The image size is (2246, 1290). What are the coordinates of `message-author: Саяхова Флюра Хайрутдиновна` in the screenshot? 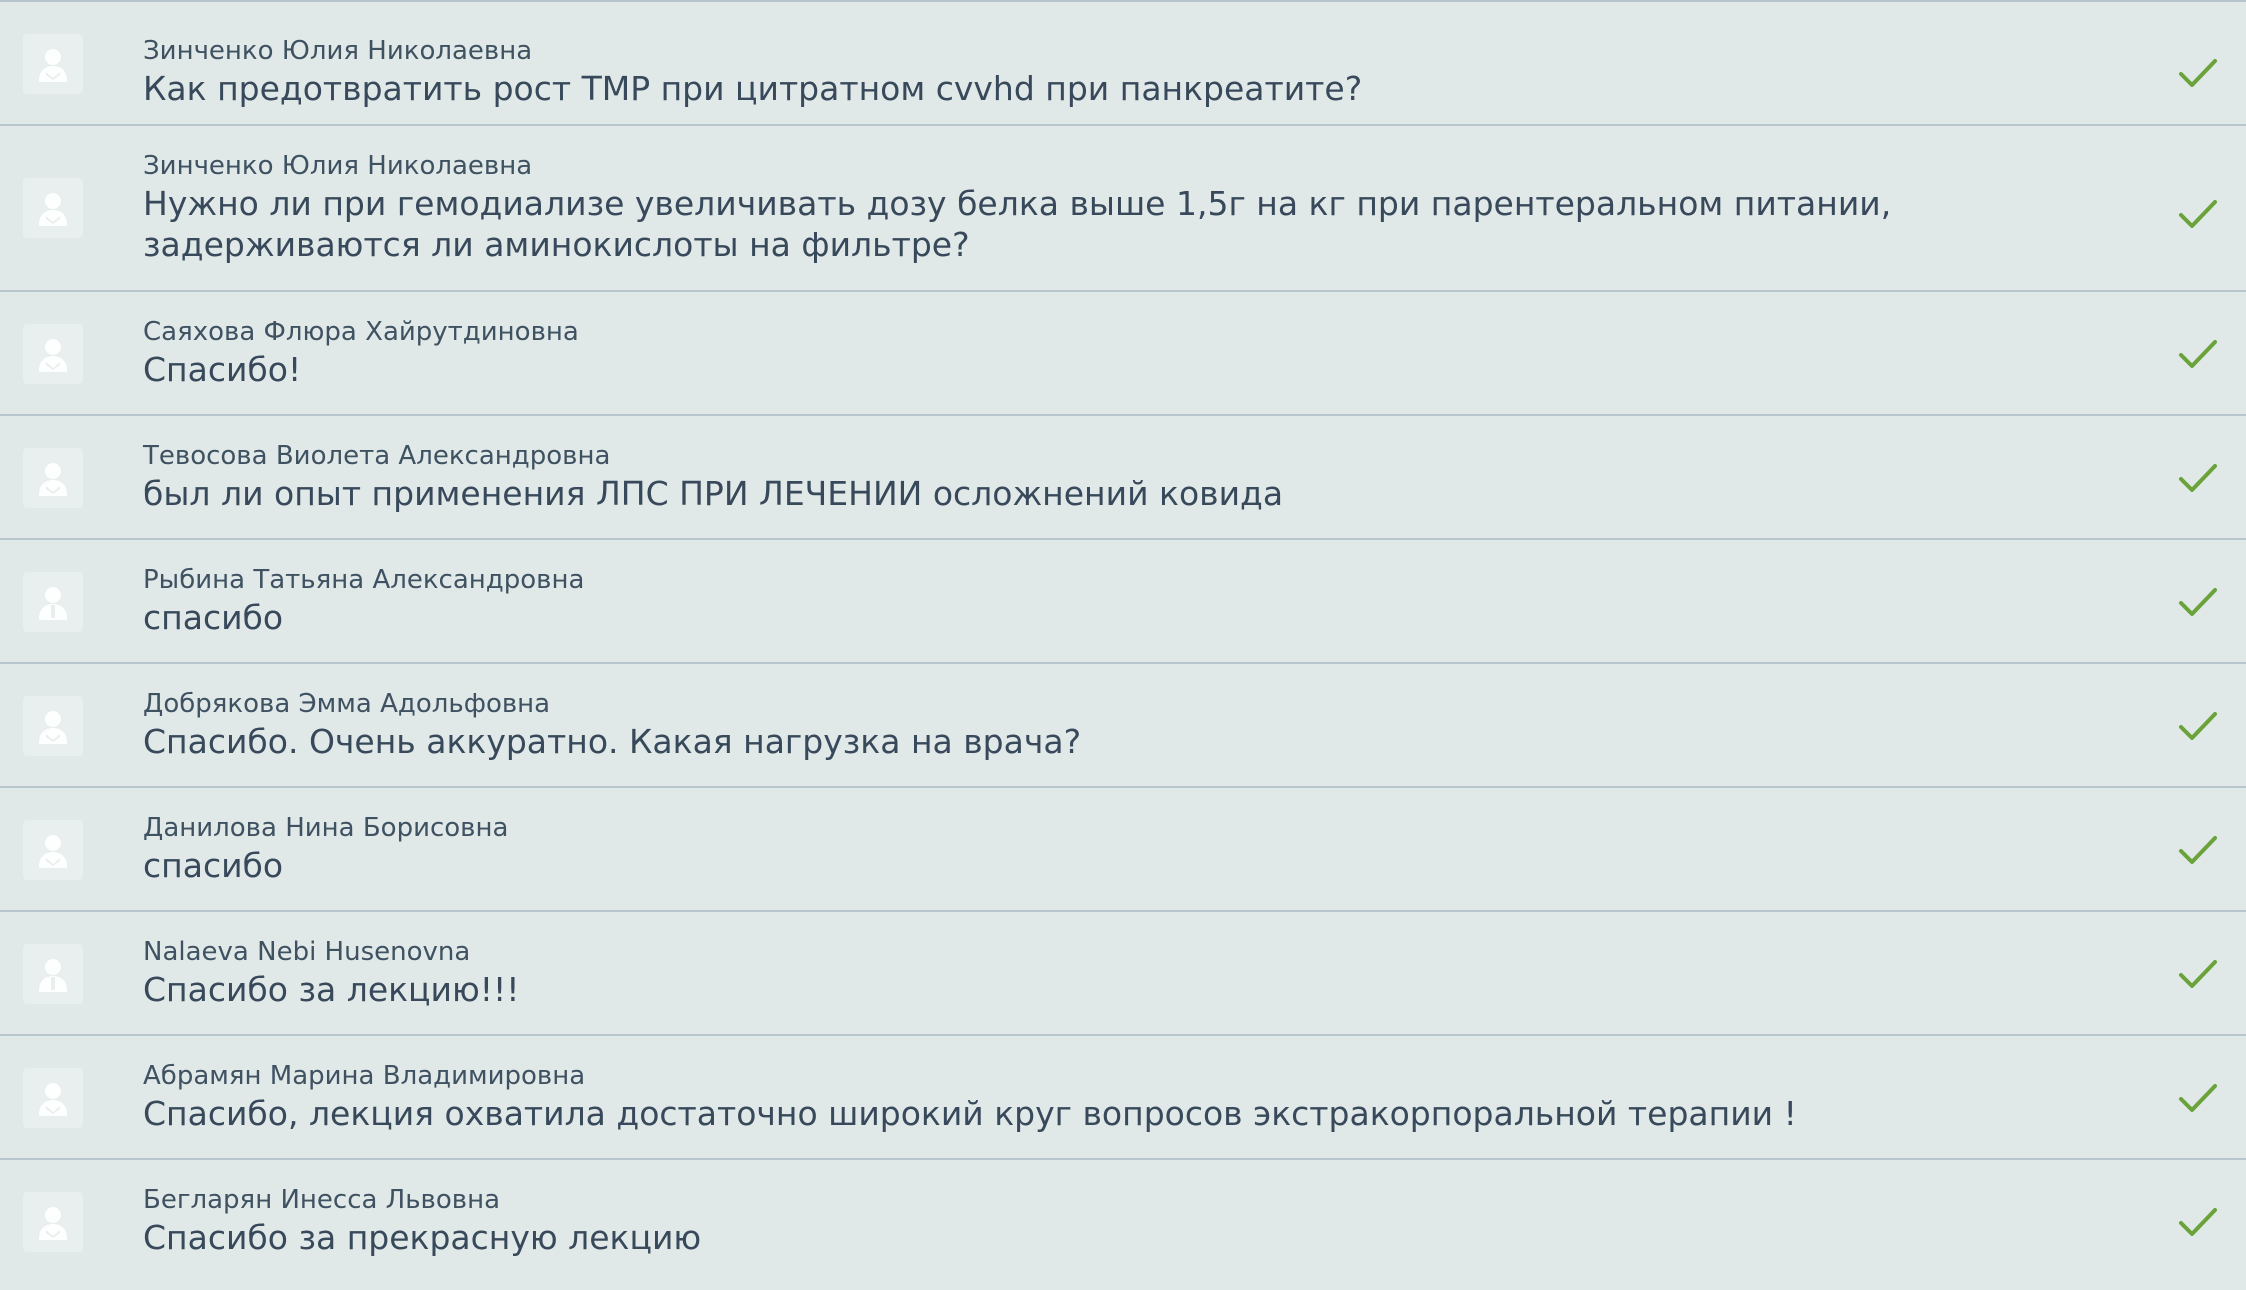 It's located at (361, 332).